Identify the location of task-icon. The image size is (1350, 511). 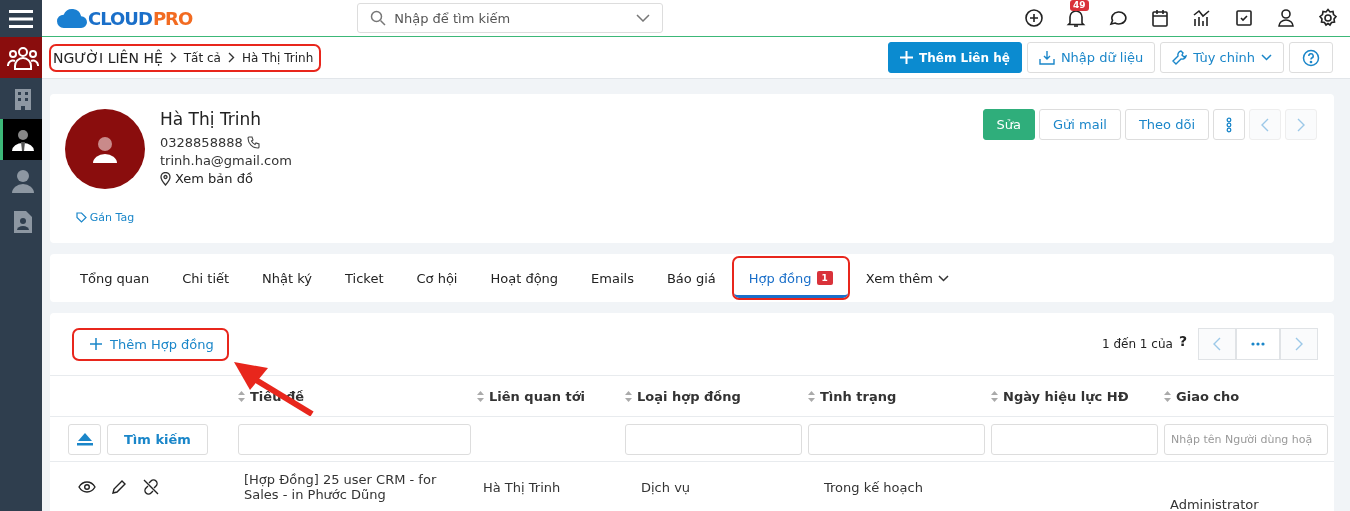
(1244, 18).